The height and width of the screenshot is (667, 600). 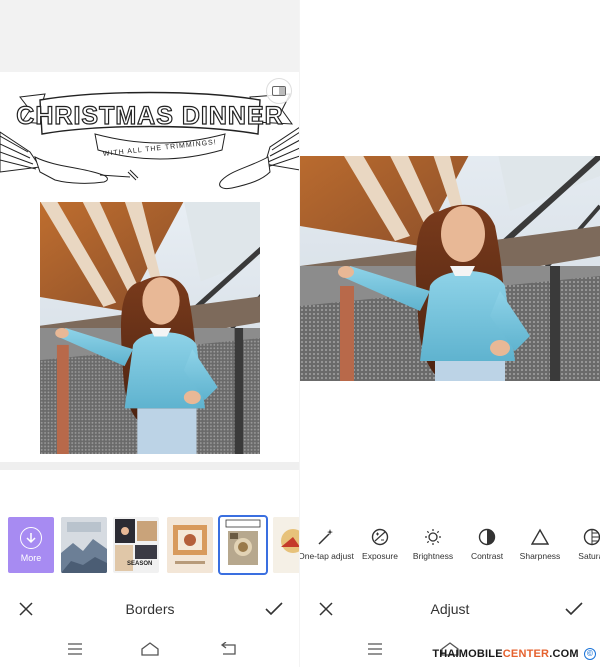 What do you see at coordinates (84, 545) in the screenshot?
I see `border-thumb-mountain` at bounding box center [84, 545].